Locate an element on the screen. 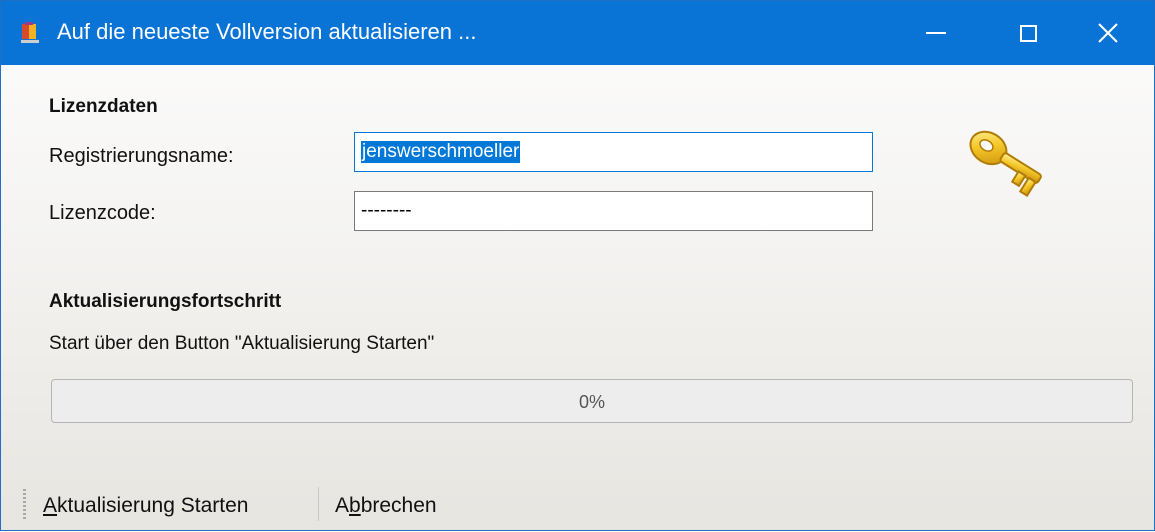  start-update-button-label-part: ktualisierung Starten is located at coordinates (153, 505).